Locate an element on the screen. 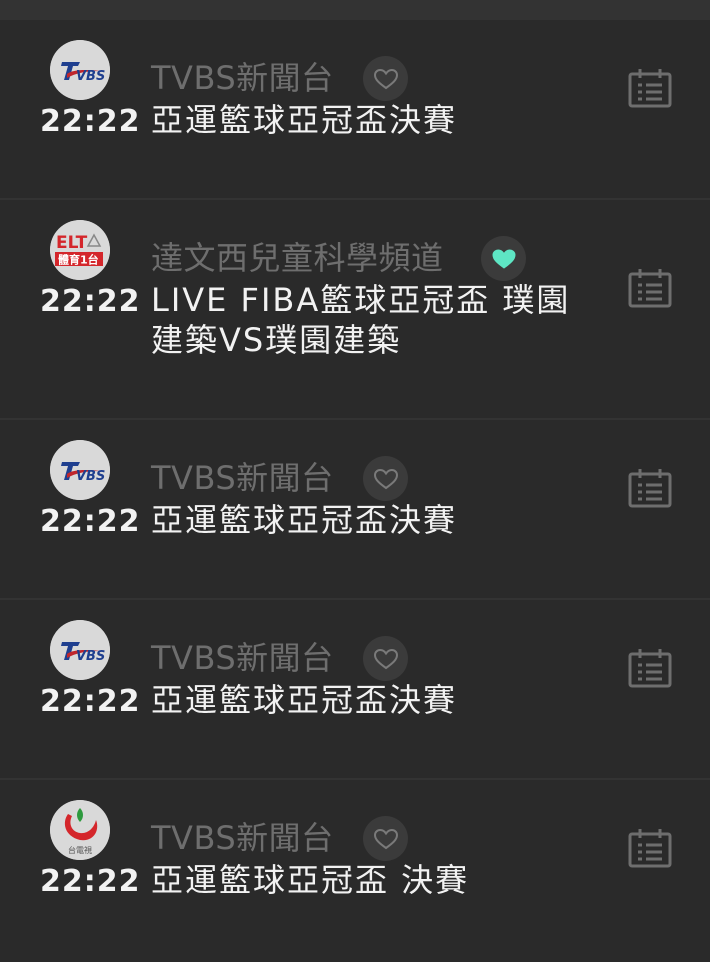 The image size is (710, 962). heart-filled-icon is located at coordinates (503, 258).